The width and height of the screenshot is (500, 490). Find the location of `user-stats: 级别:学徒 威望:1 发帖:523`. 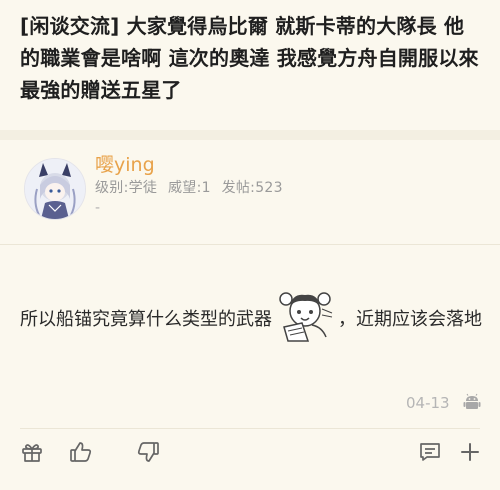

user-stats: 级别:学徒 威望:1 发帖:523 is located at coordinates (192, 187).